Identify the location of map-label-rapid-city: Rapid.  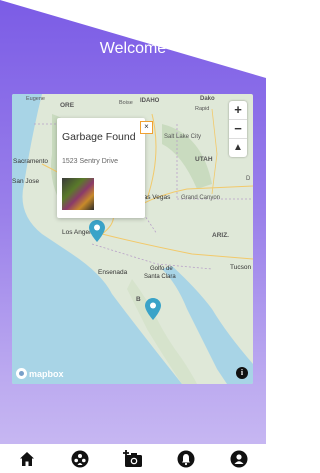
(202, 109).